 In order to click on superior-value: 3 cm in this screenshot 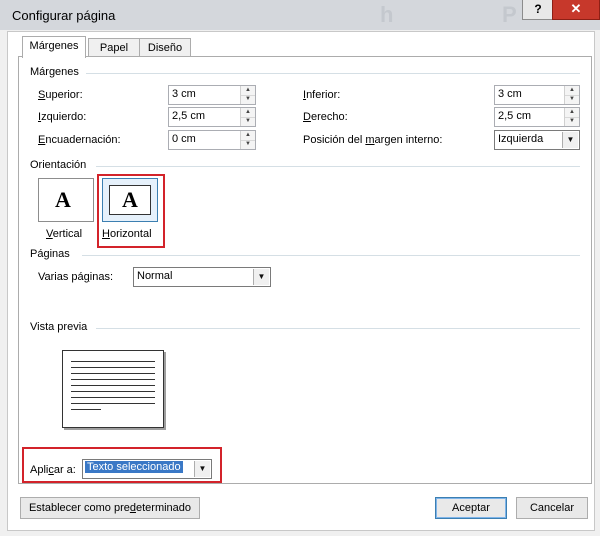, I will do `click(184, 94)`.